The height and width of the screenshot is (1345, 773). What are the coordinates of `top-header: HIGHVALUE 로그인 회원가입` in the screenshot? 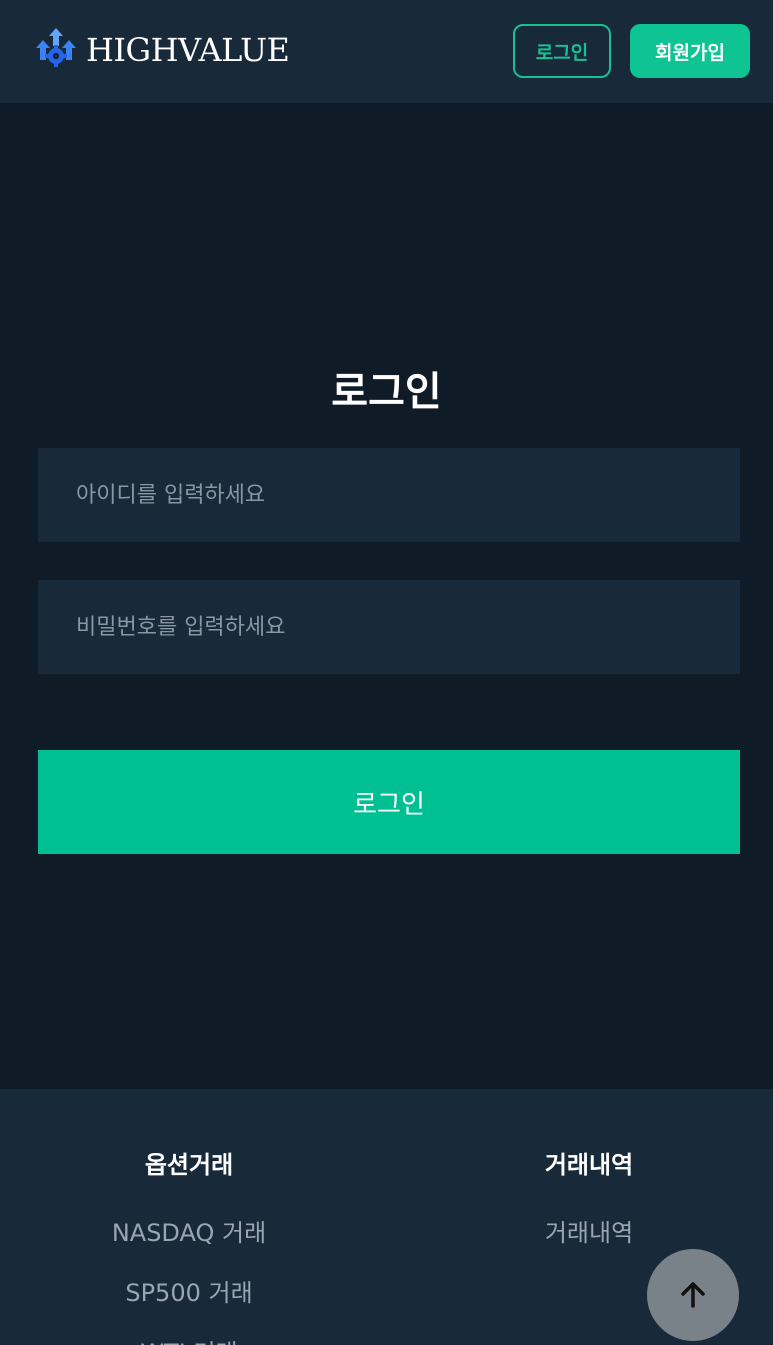 It's located at (386, 51).